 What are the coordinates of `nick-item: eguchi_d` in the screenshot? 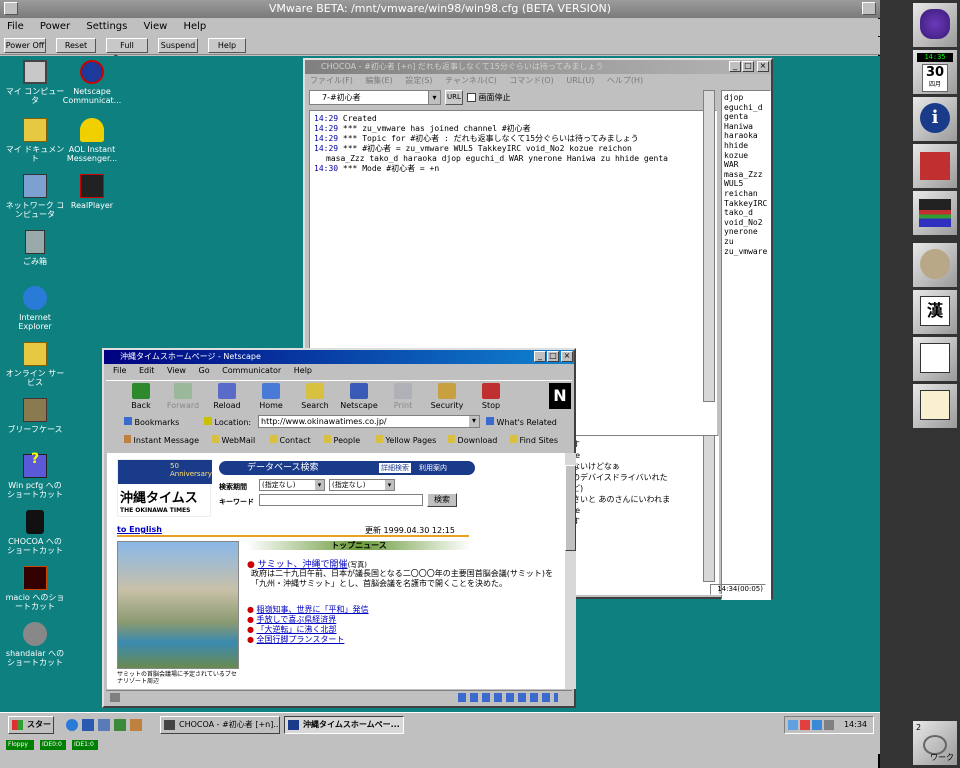 It's located at (746, 108).